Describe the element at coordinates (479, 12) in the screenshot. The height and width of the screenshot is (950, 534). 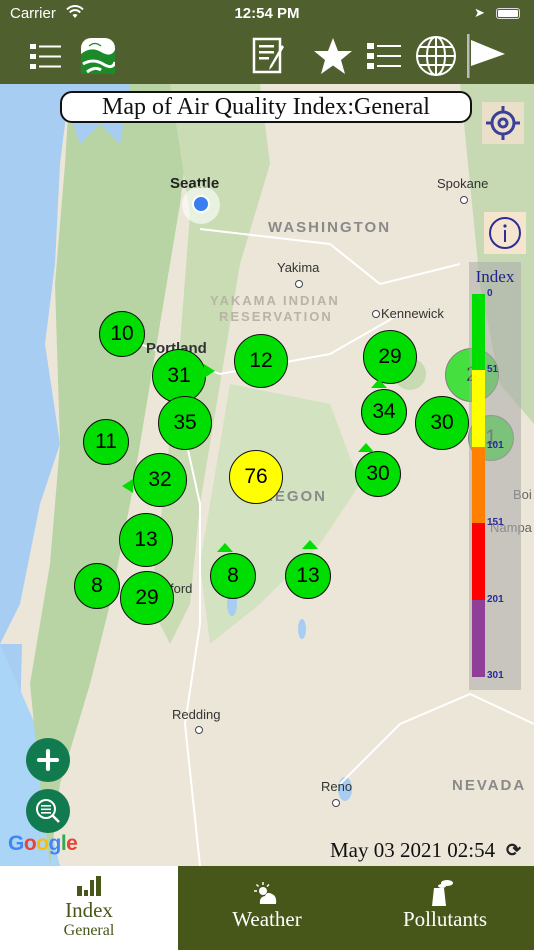
I see `location-arrow-icon: ➤` at that location.